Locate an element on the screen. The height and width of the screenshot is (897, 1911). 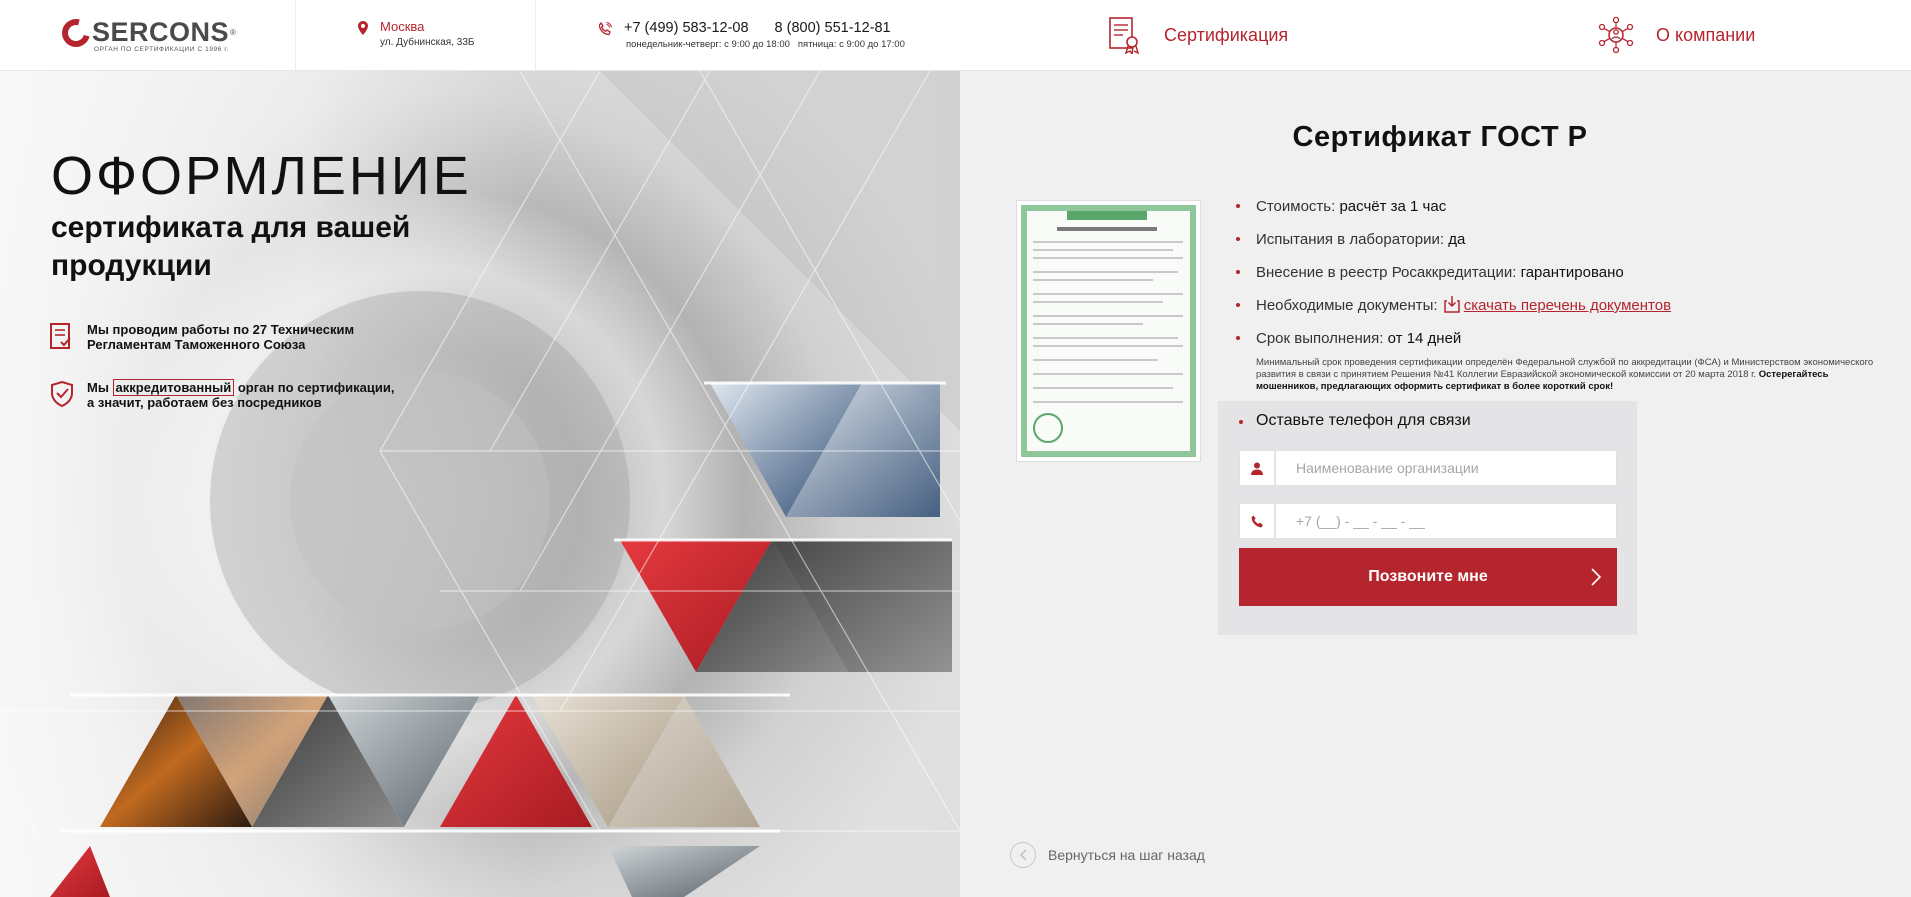
info-label: Испытания в лаборатории: is located at coordinates (1352, 239).